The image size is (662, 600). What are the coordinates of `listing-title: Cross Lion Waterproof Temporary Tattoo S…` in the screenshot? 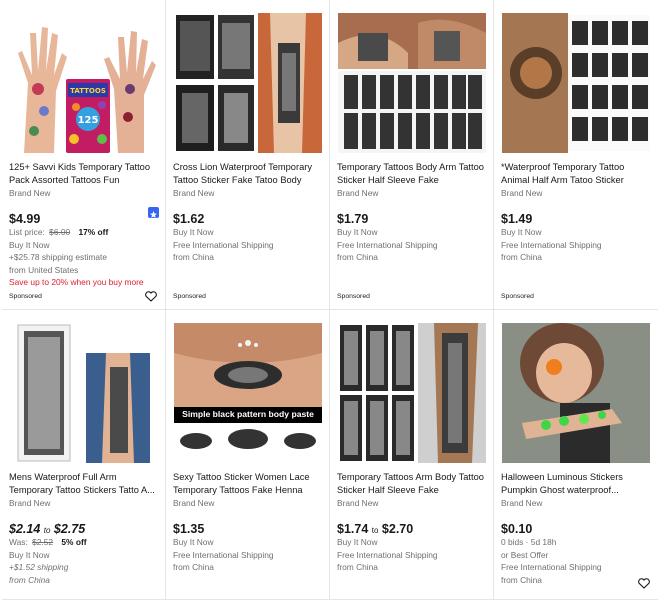 It's located at (247, 173).